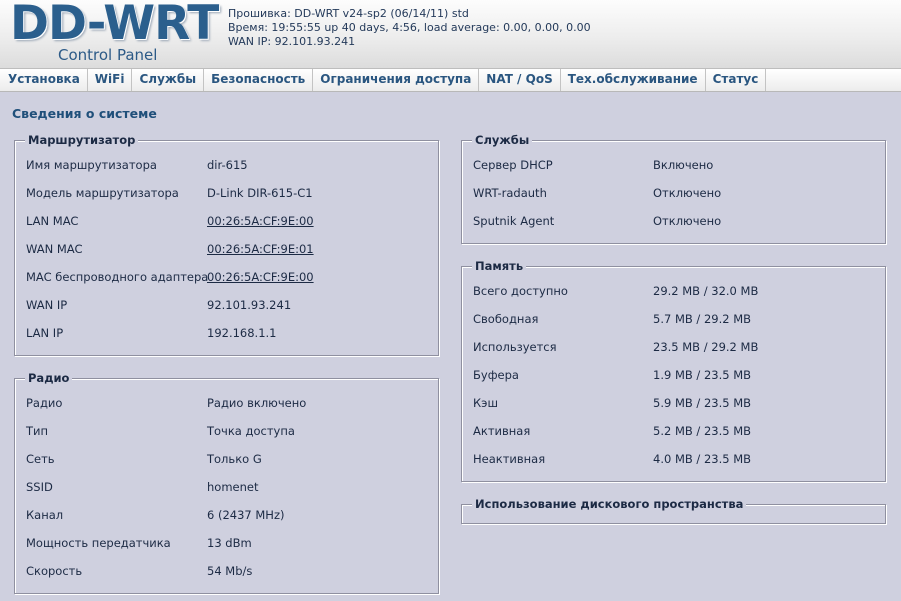 Image resolution: width=901 pixels, height=601 pixels. What do you see at coordinates (499, 266) in the screenshot?
I see `memory-legend: Память` at bounding box center [499, 266].